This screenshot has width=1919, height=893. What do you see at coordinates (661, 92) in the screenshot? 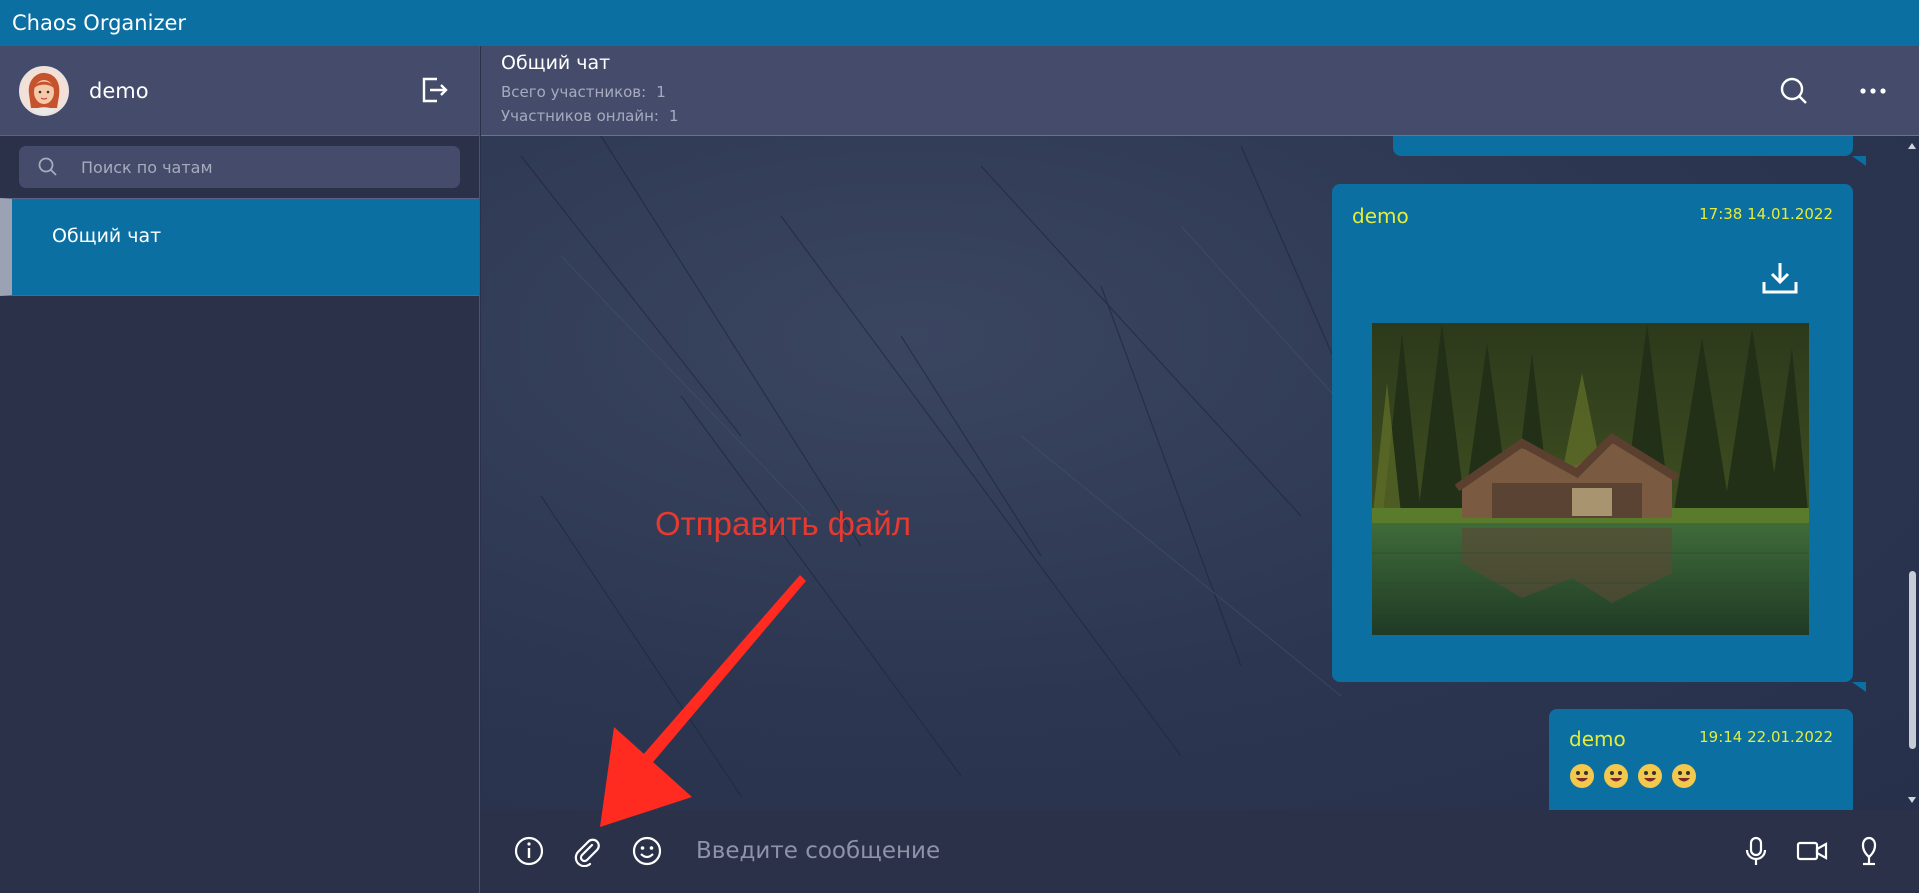
I see `participants-value: 1` at bounding box center [661, 92].